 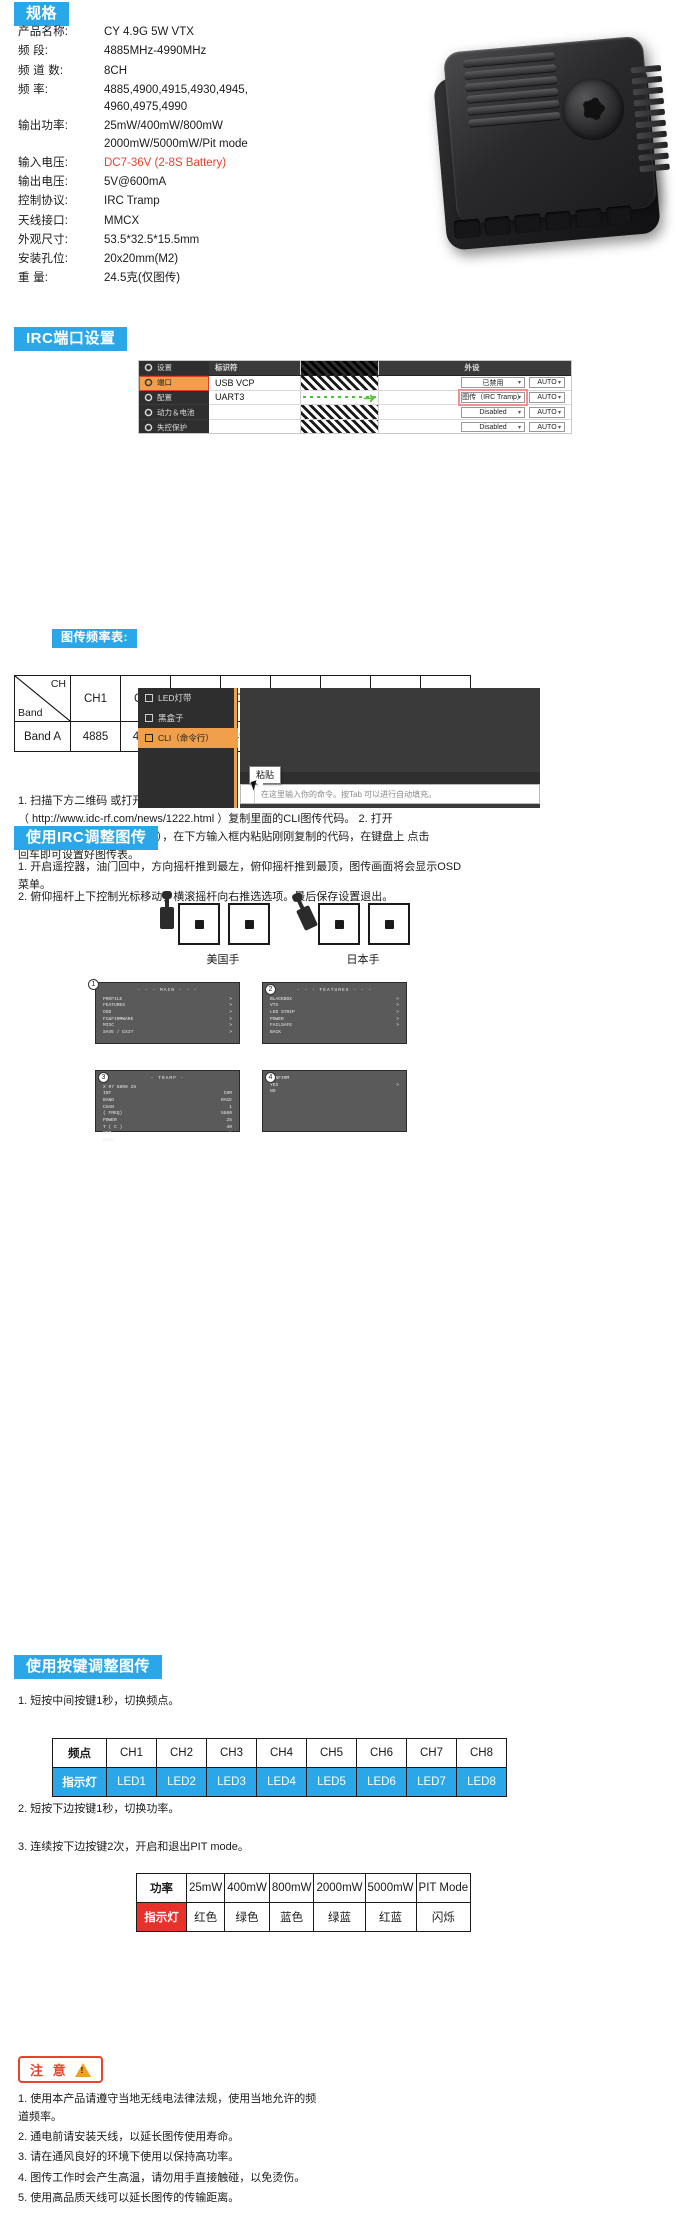 I want to click on table-row: UART3 ➜ 图传（IRC Tramp）AUTO, so click(x=390, y=397).